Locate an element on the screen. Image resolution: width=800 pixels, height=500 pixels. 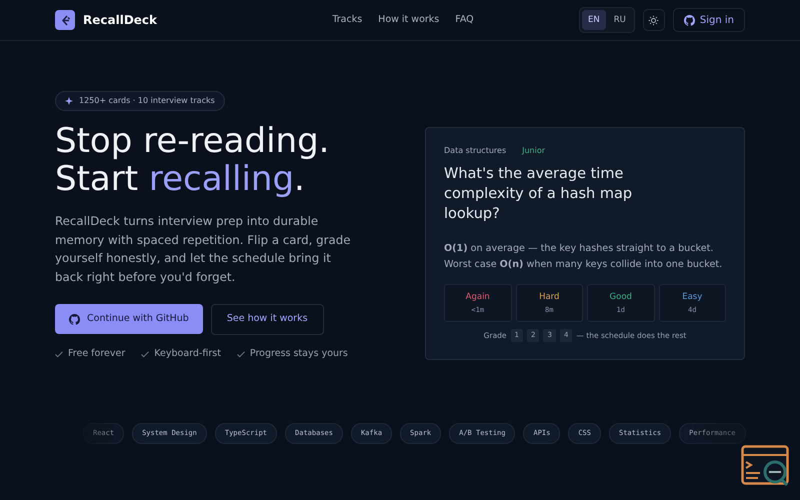
how-it-works-button: See how it works is located at coordinates (267, 319).